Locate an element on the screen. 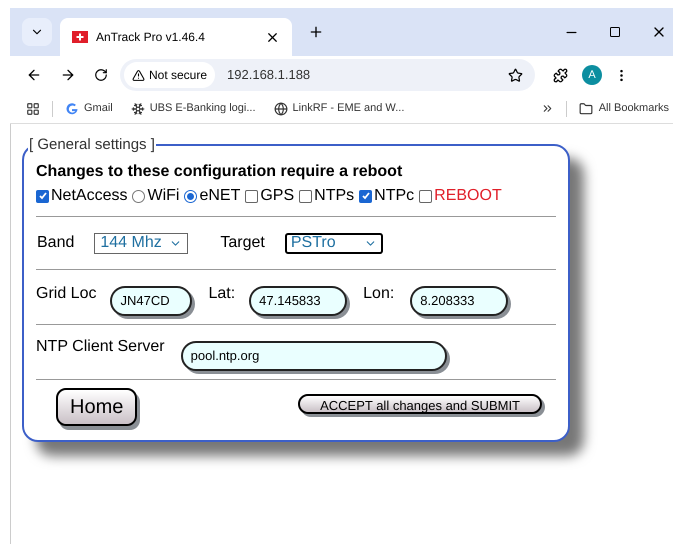  reboot-heading: Changes to these configuration require a reboot is located at coordinates (220, 172).